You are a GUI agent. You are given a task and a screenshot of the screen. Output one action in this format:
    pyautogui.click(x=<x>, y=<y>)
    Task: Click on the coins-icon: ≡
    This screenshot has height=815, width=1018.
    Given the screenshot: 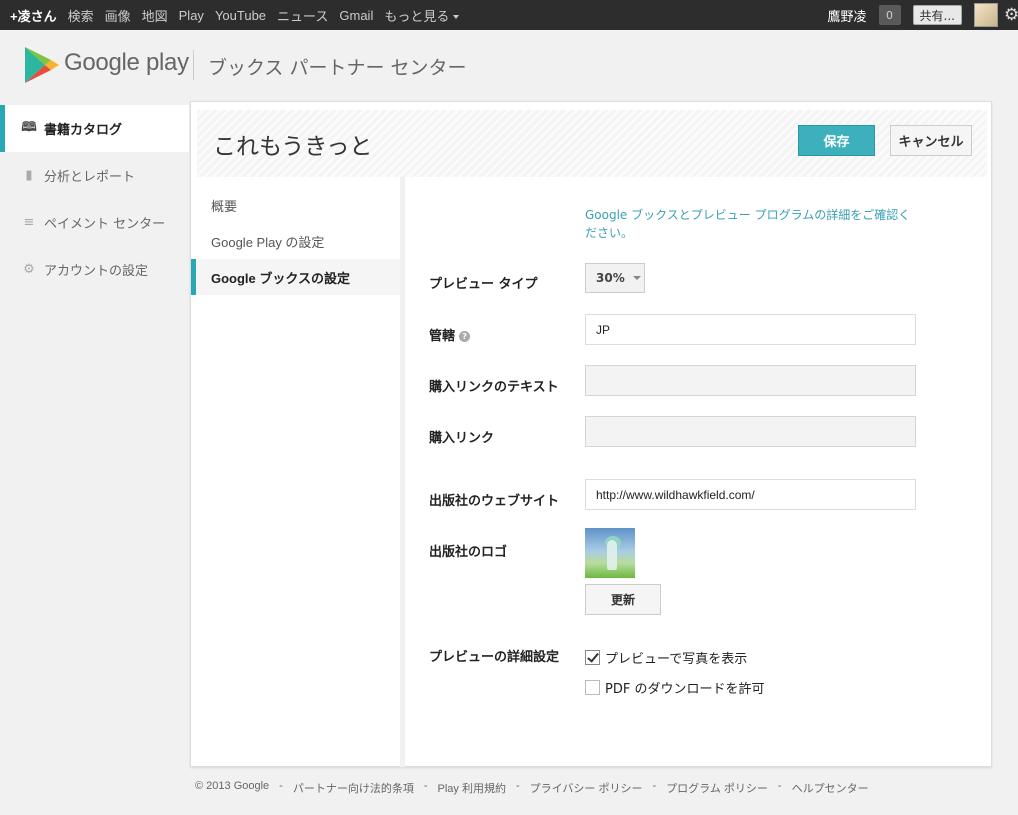 What is the action you would take?
    pyautogui.click(x=29, y=222)
    